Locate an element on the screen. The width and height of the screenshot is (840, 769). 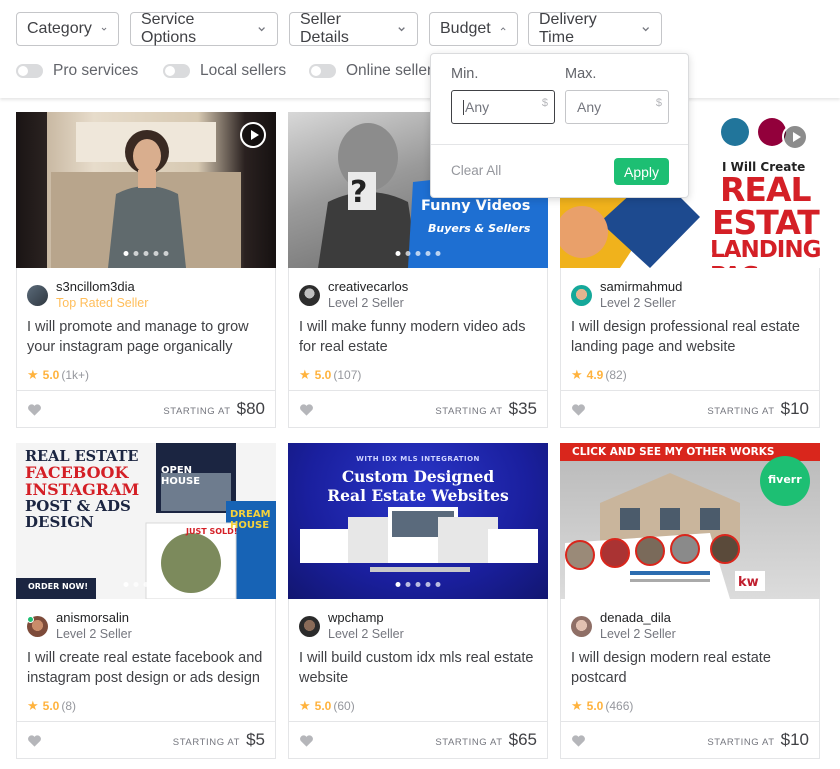
seller-name: wpchamp is located at coordinates (366, 618).